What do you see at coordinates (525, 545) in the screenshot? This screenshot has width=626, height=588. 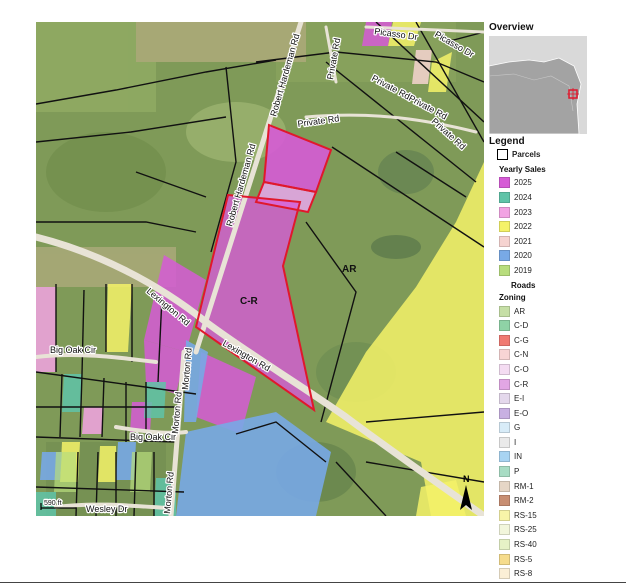 I see `legend-item-label: RS-40` at bounding box center [525, 545].